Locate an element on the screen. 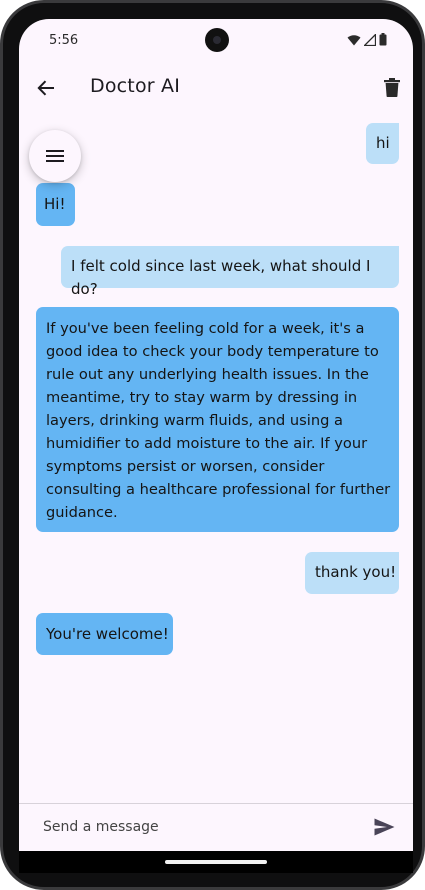 Image resolution: width=425 pixels, height=890 pixels. send-icon is located at coordinates (384, 827).